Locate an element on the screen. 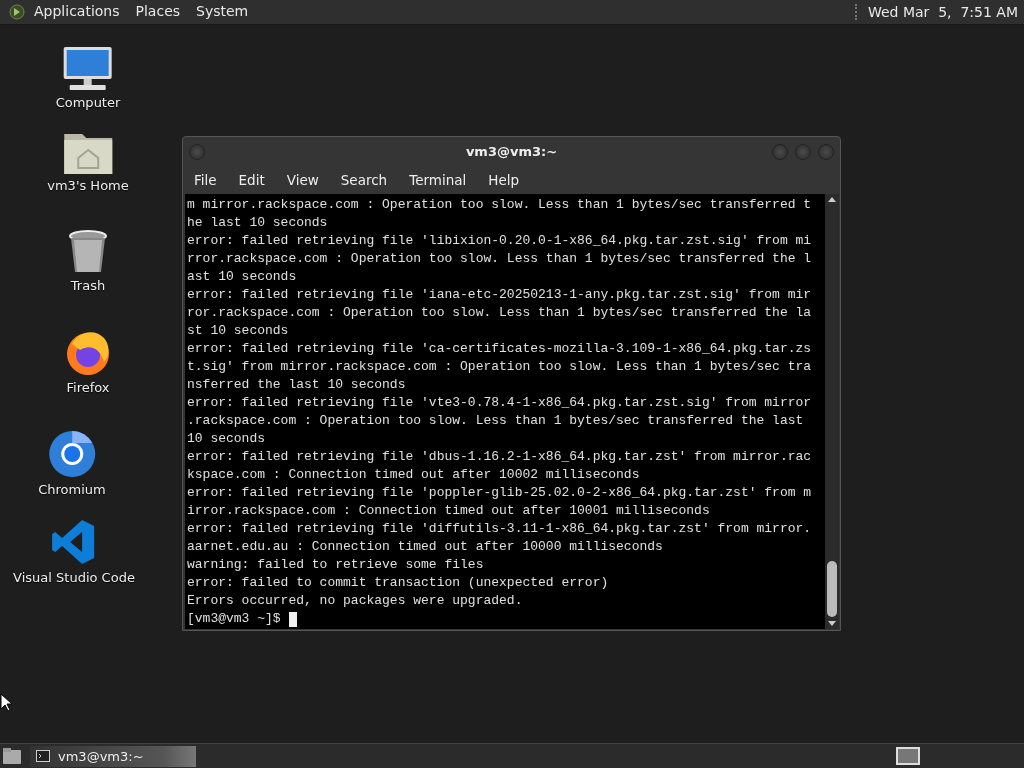  terminal-line: he last 10 seconds is located at coordinates (257, 223).